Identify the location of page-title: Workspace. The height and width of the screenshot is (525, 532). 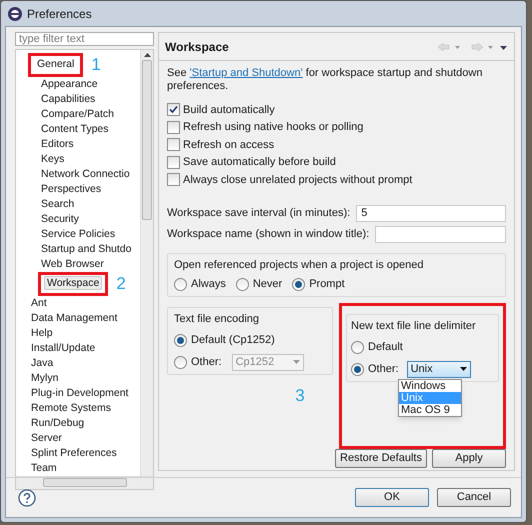
(197, 47).